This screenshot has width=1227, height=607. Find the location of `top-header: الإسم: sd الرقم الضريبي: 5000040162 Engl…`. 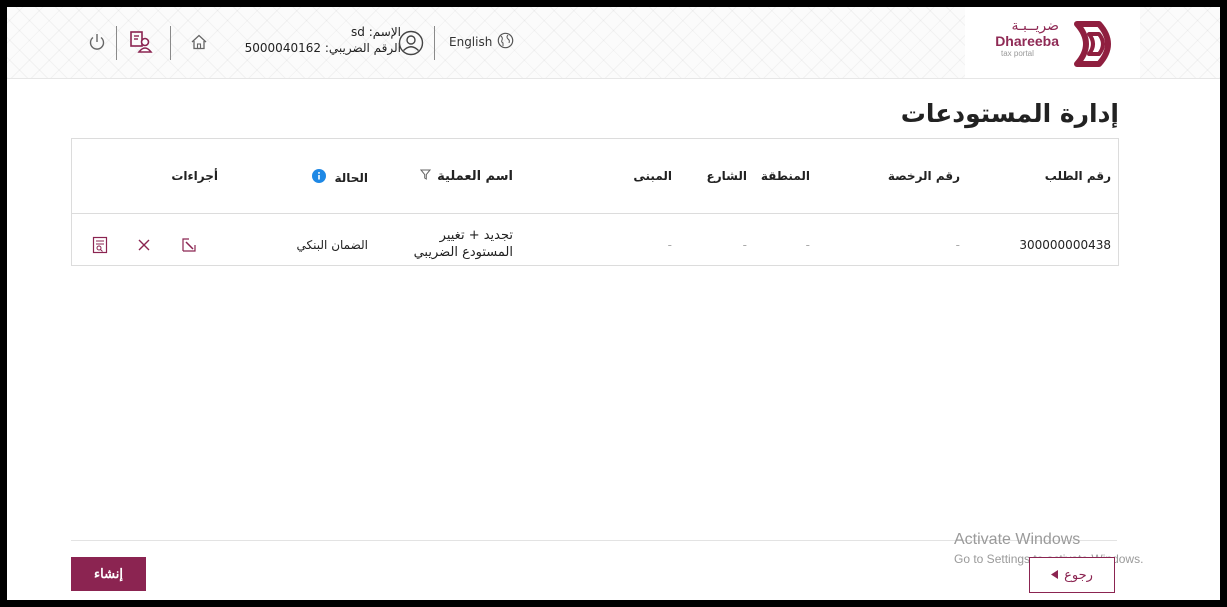

top-header: الإسم: sd الرقم الضريبي: 5000040162 Engl… is located at coordinates (613, 43).